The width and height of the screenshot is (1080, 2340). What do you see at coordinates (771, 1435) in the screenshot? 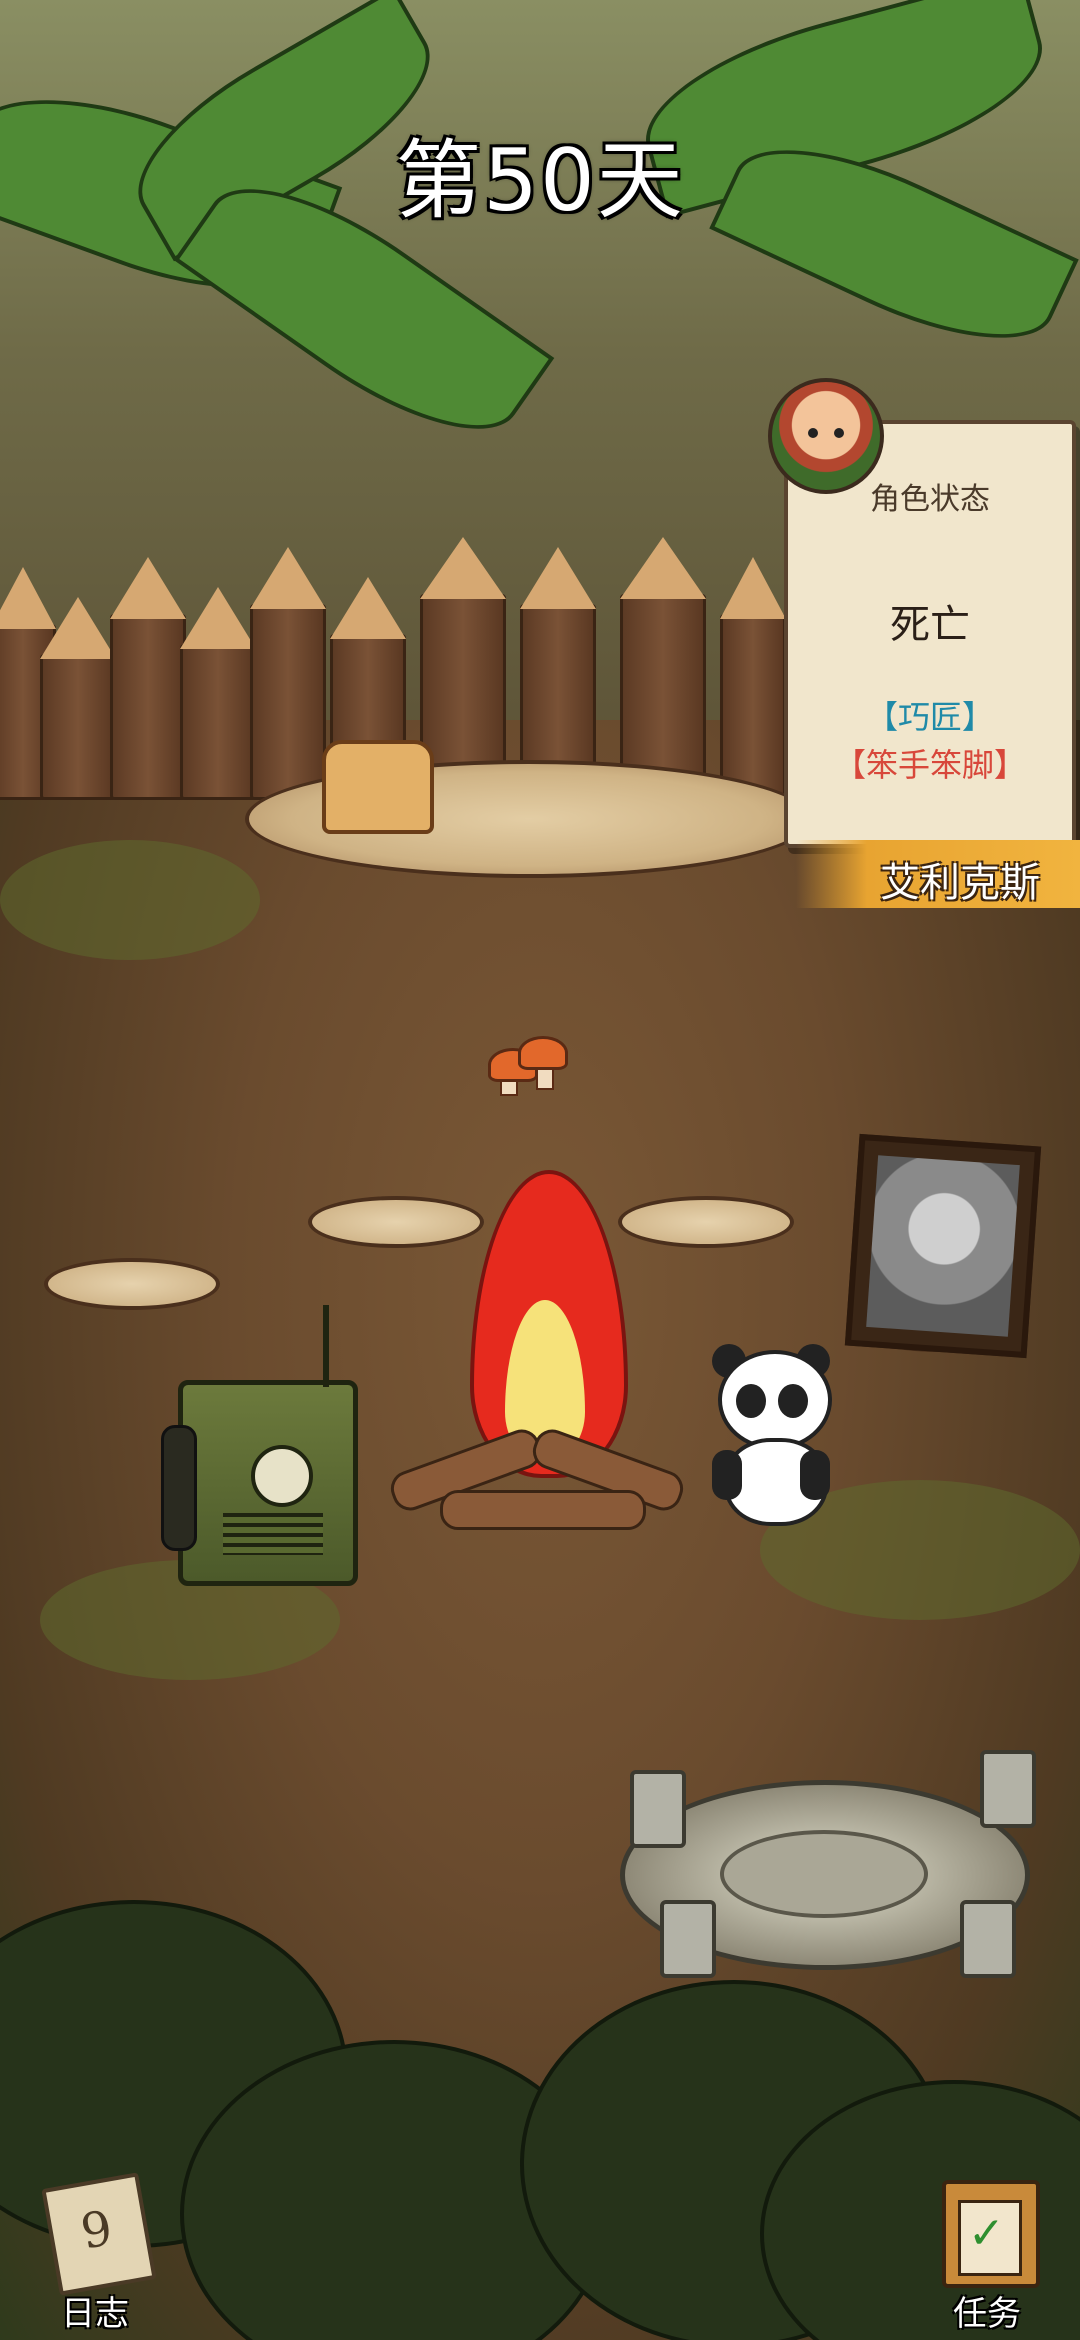
I see `panda-companion` at bounding box center [771, 1435].